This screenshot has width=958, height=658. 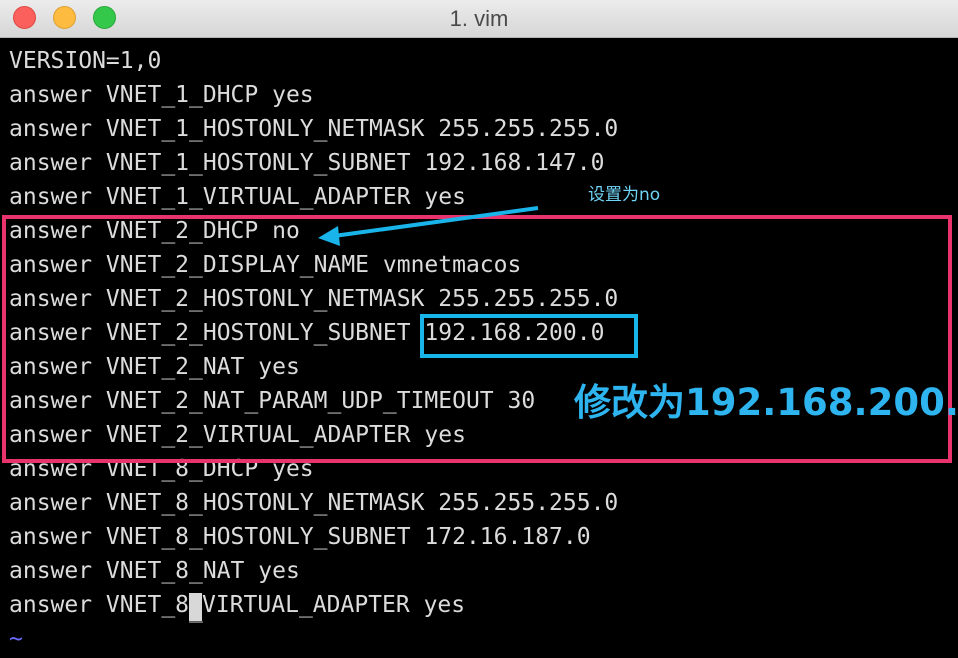 I want to click on window-titlebar: 1. vim, so click(x=479, y=19).